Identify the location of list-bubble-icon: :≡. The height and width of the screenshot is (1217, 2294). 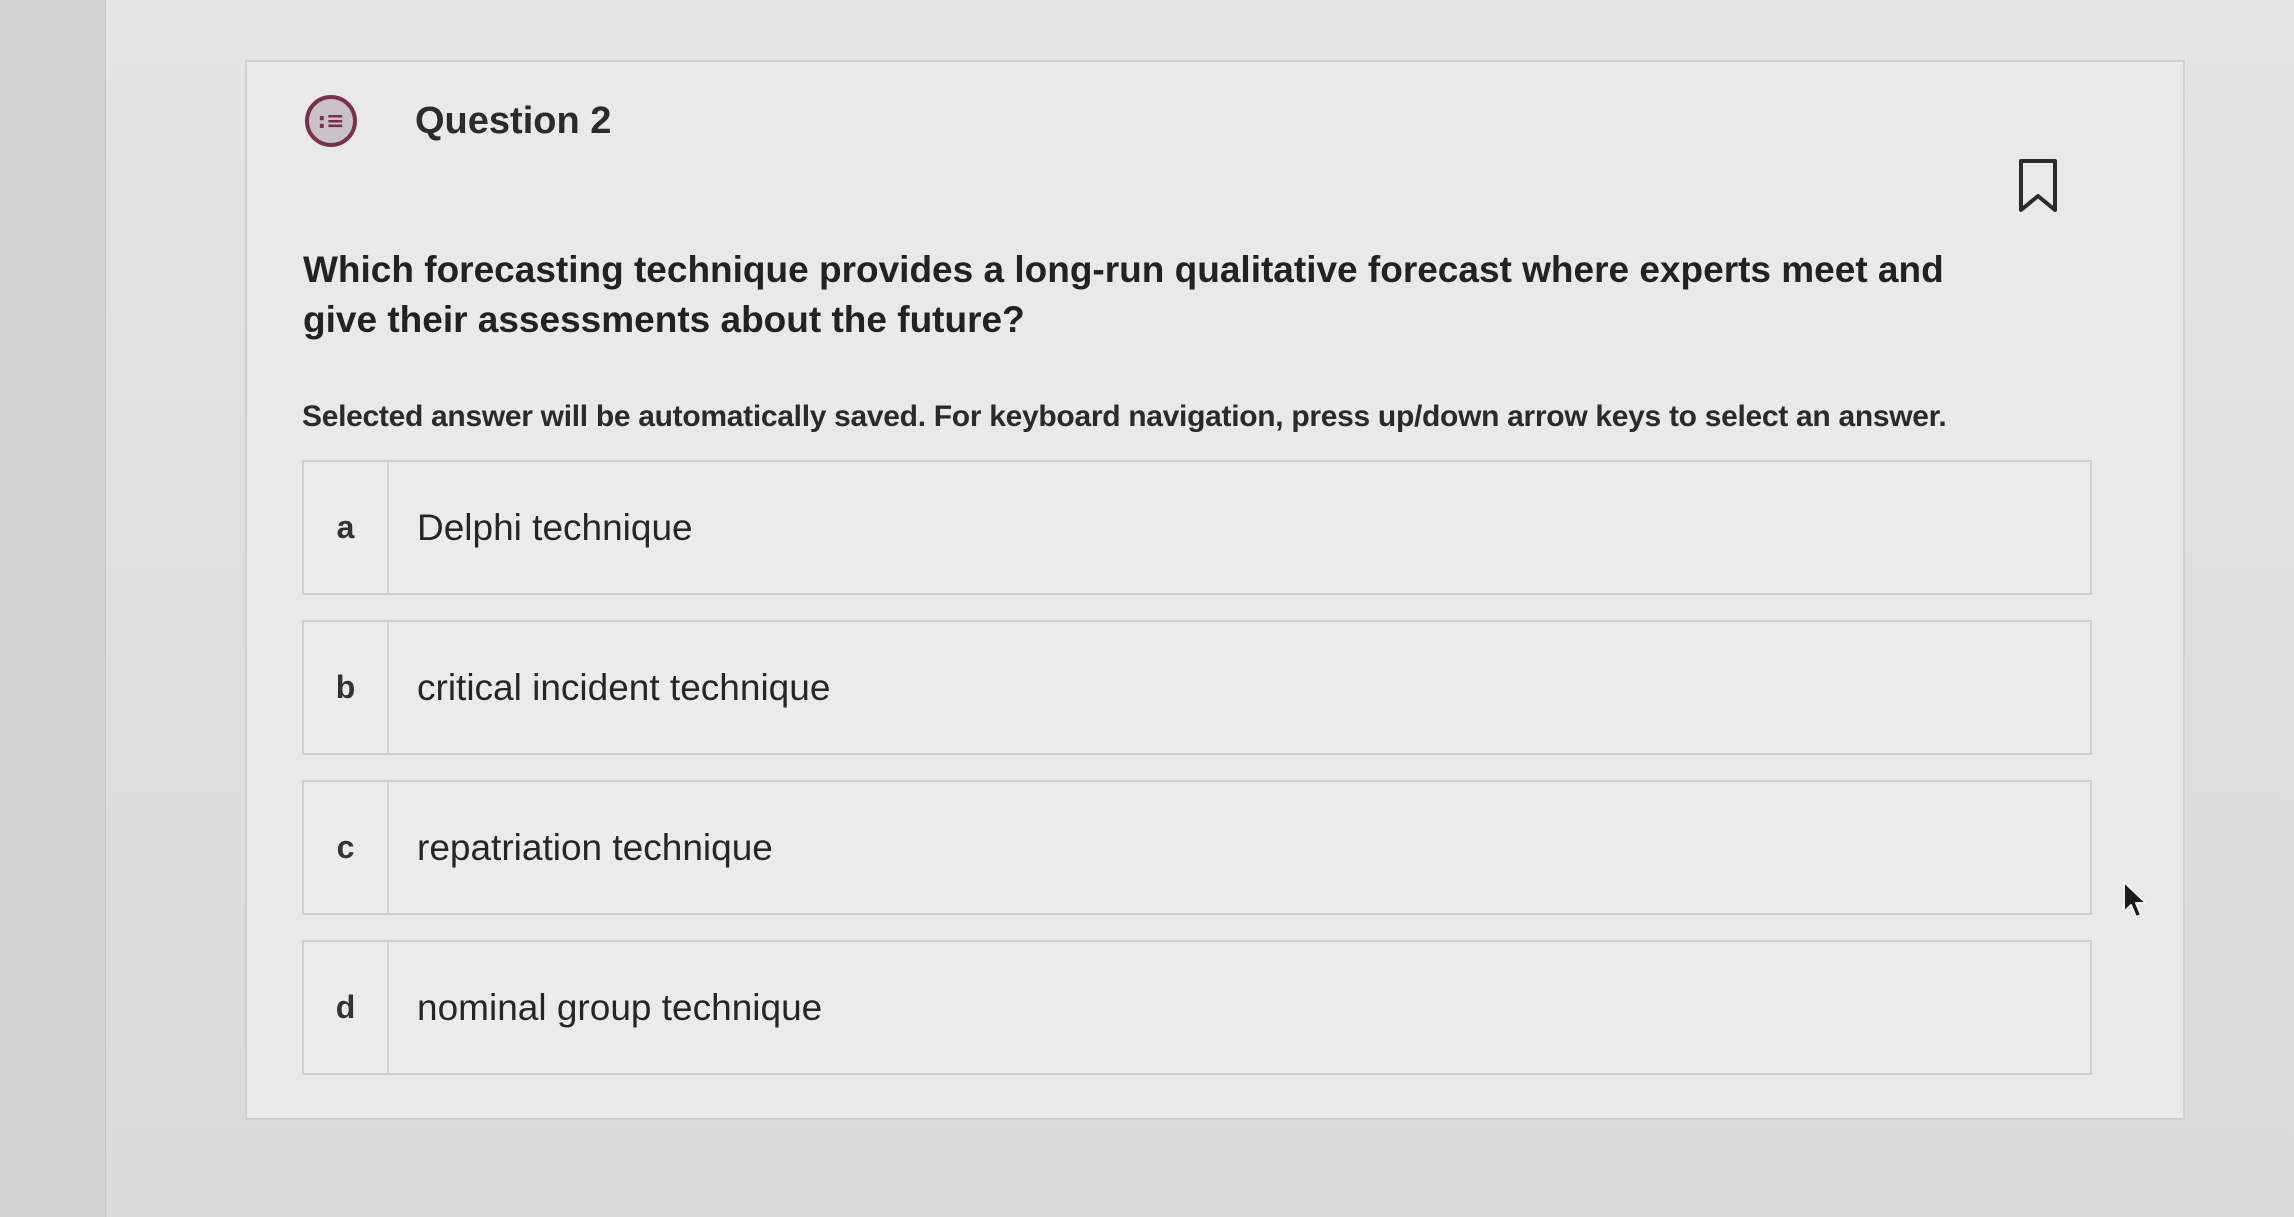
(331, 121).